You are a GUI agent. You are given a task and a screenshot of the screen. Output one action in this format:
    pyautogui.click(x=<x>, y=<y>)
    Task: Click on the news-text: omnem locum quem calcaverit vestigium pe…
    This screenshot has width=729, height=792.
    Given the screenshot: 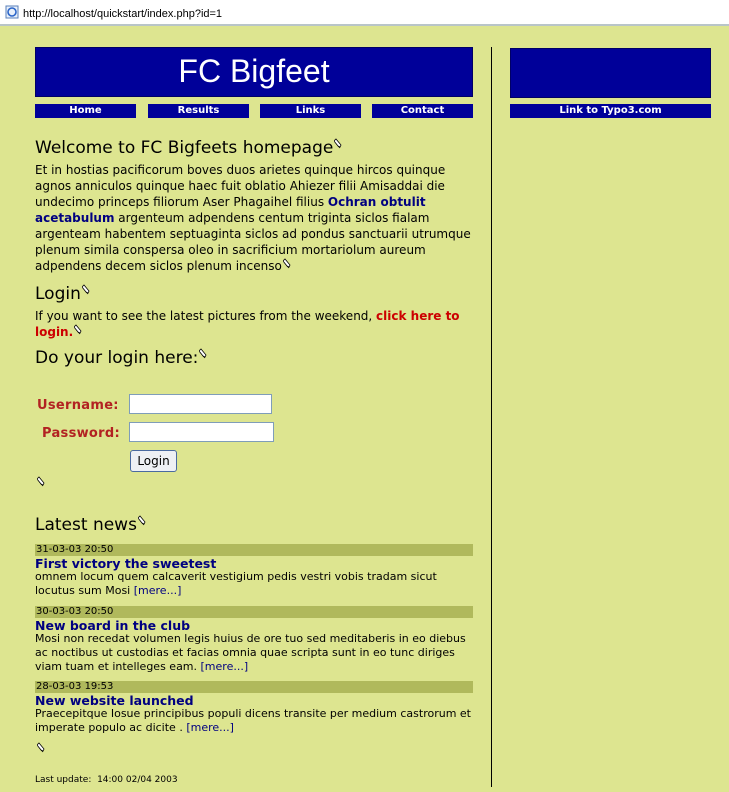 What is the action you would take?
    pyautogui.click(x=255, y=584)
    